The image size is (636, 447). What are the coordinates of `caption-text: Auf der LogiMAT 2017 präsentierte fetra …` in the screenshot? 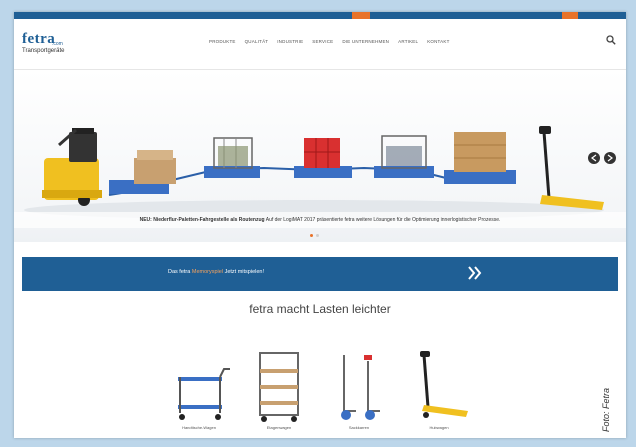 It's located at (383, 220).